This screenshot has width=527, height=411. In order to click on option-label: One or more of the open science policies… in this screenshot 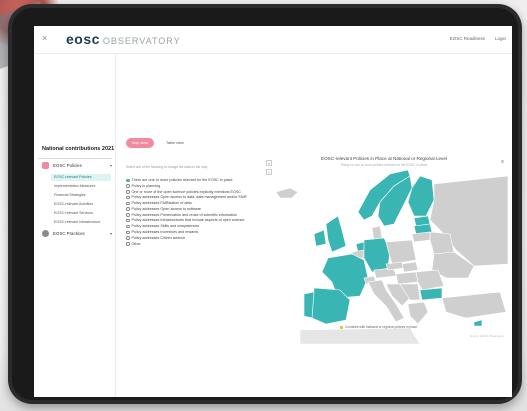, I will do `click(186, 191)`.